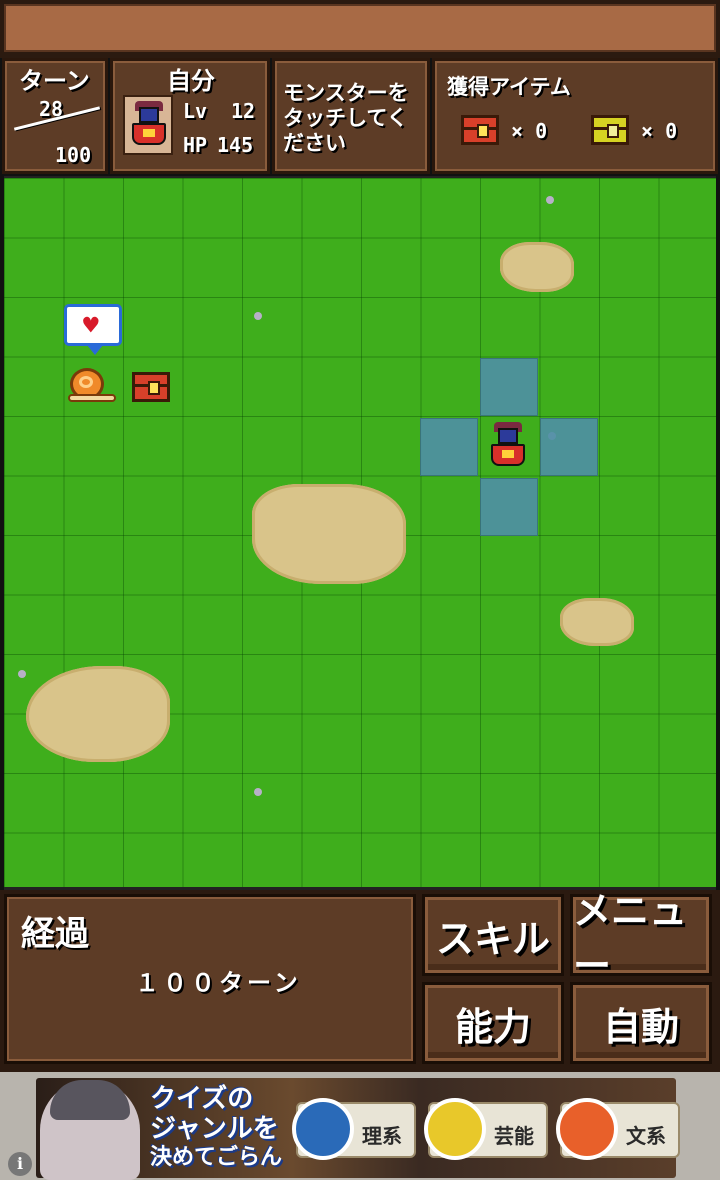 The height and width of the screenshot is (1180, 720). I want to click on elapsed-panel: 経過 １００ターン, so click(210, 979).